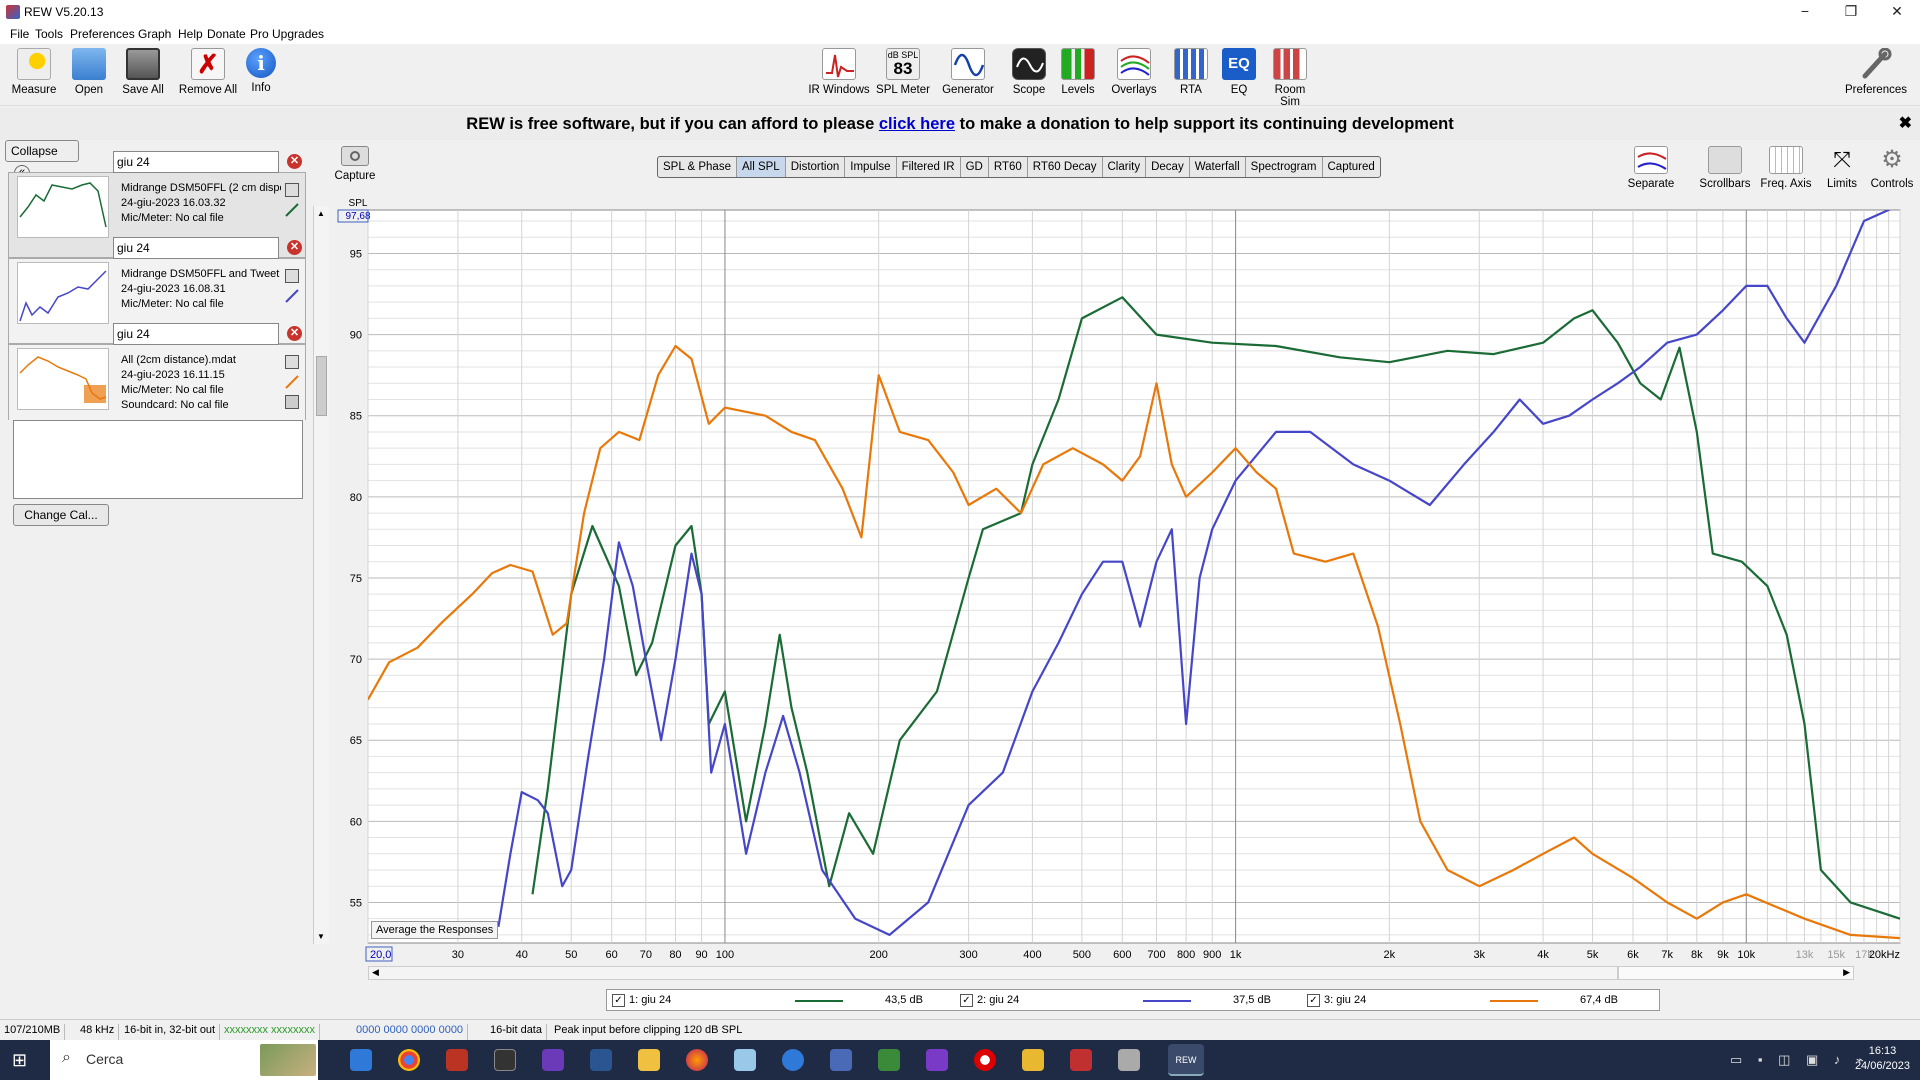 This screenshot has width=1920, height=1080. What do you see at coordinates (321, 386) in the screenshot?
I see `scroll-thumb` at bounding box center [321, 386].